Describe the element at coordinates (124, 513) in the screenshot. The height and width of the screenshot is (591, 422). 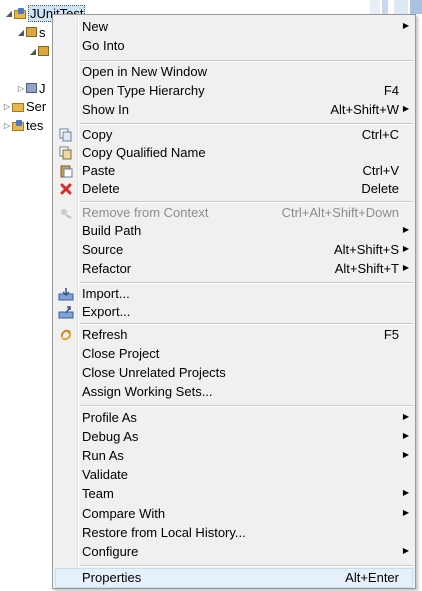
I see `menu-item-label: Compare With` at that location.